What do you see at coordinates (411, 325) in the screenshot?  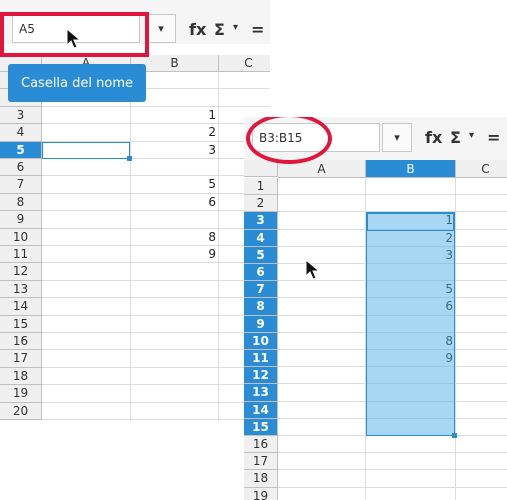 I see `selected-range` at bounding box center [411, 325].